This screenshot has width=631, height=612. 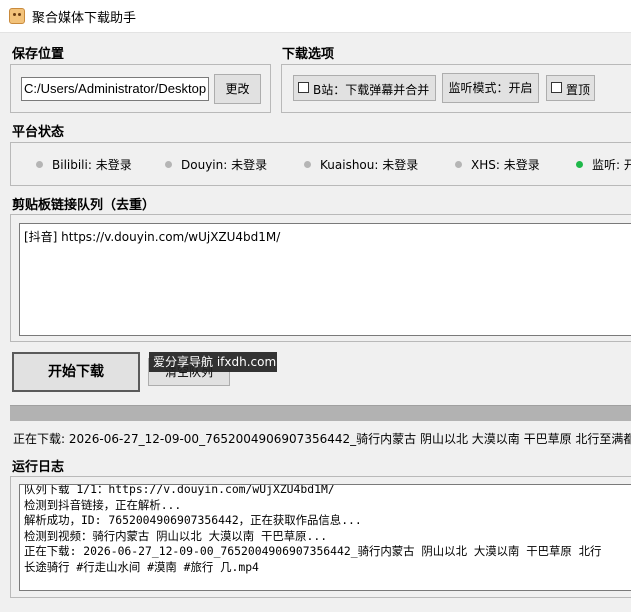 What do you see at coordinates (17, 16) in the screenshot?
I see `app-icon` at bounding box center [17, 16].